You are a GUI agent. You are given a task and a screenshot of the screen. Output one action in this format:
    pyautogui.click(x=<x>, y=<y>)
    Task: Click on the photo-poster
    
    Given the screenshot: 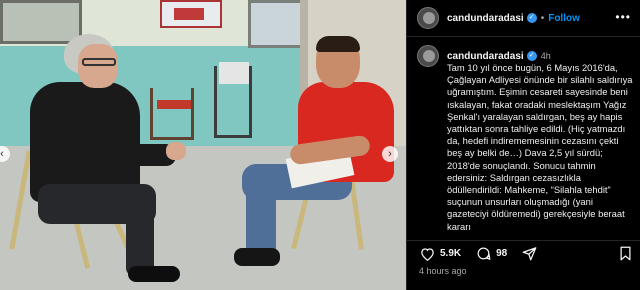 What is the action you would take?
    pyautogui.click(x=191, y=14)
    